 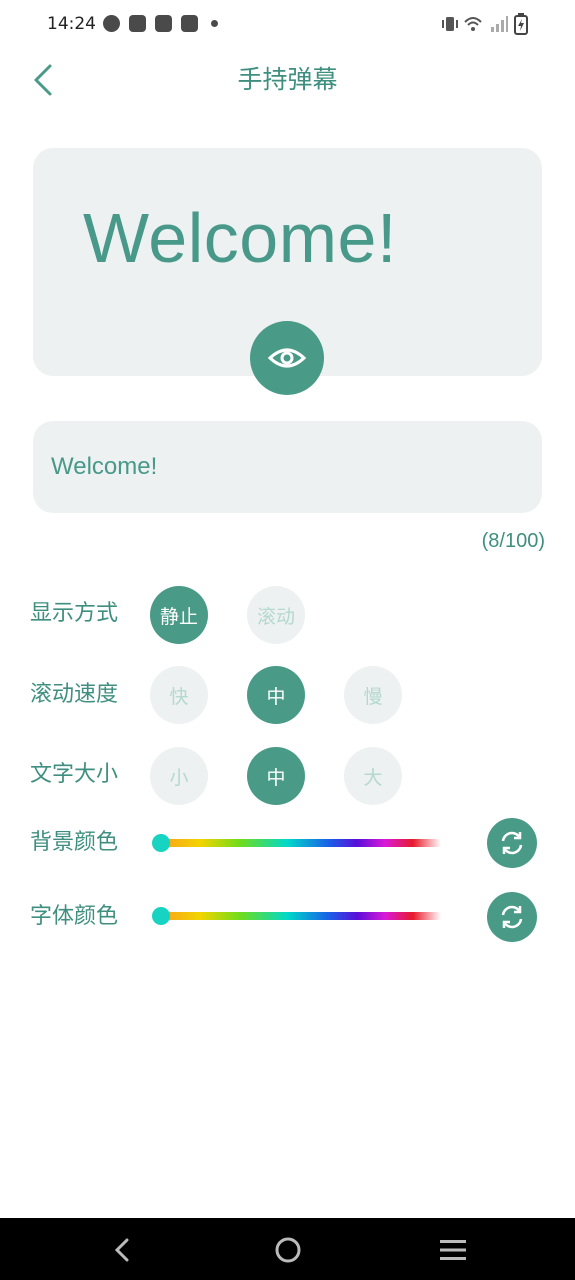 What do you see at coordinates (74, 694) in the screenshot?
I see `scroll-speed-label: 滚动速度` at bounding box center [74, 694].